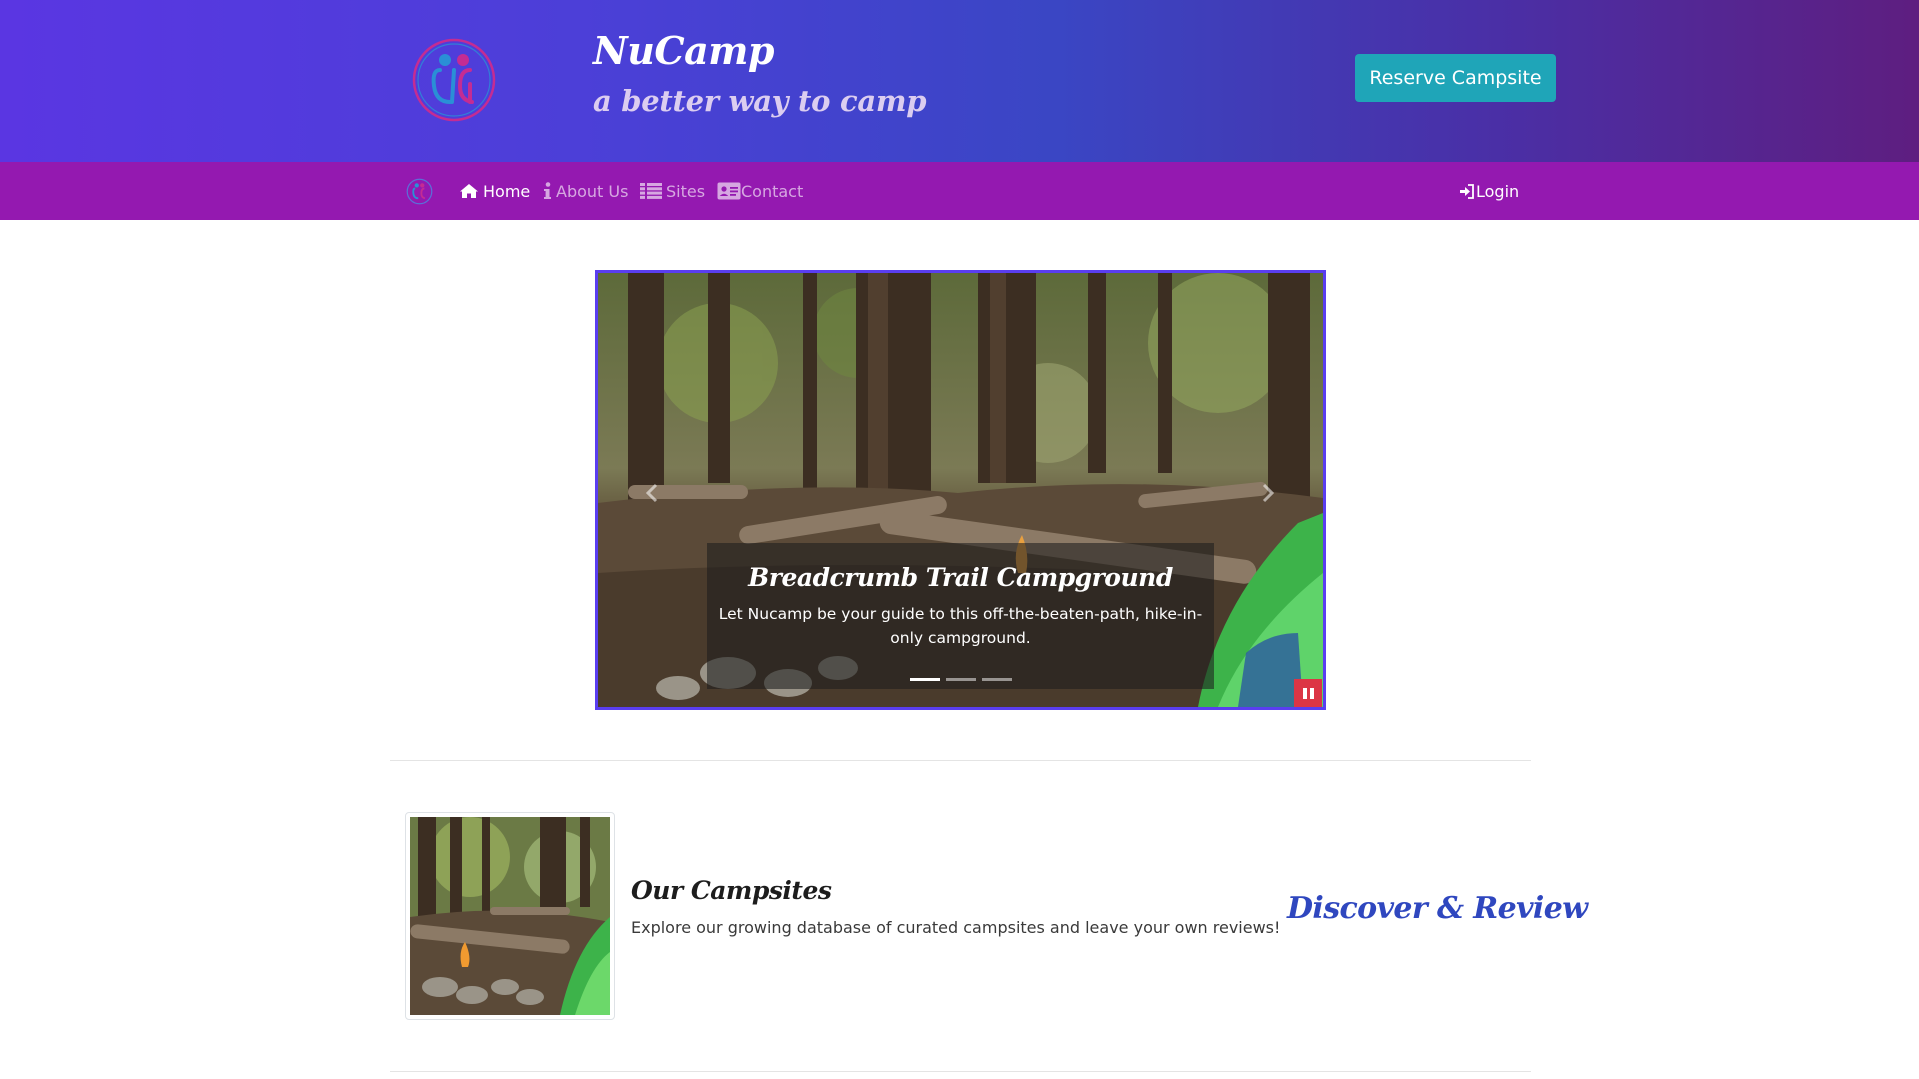 The height and width of the screenshot is (1079, 1919). What do you see at coordinates (960, 577) in the screenshot?
I see `caption-title: Breadcrumb Trail Campground` at bounding box center [960, 577].